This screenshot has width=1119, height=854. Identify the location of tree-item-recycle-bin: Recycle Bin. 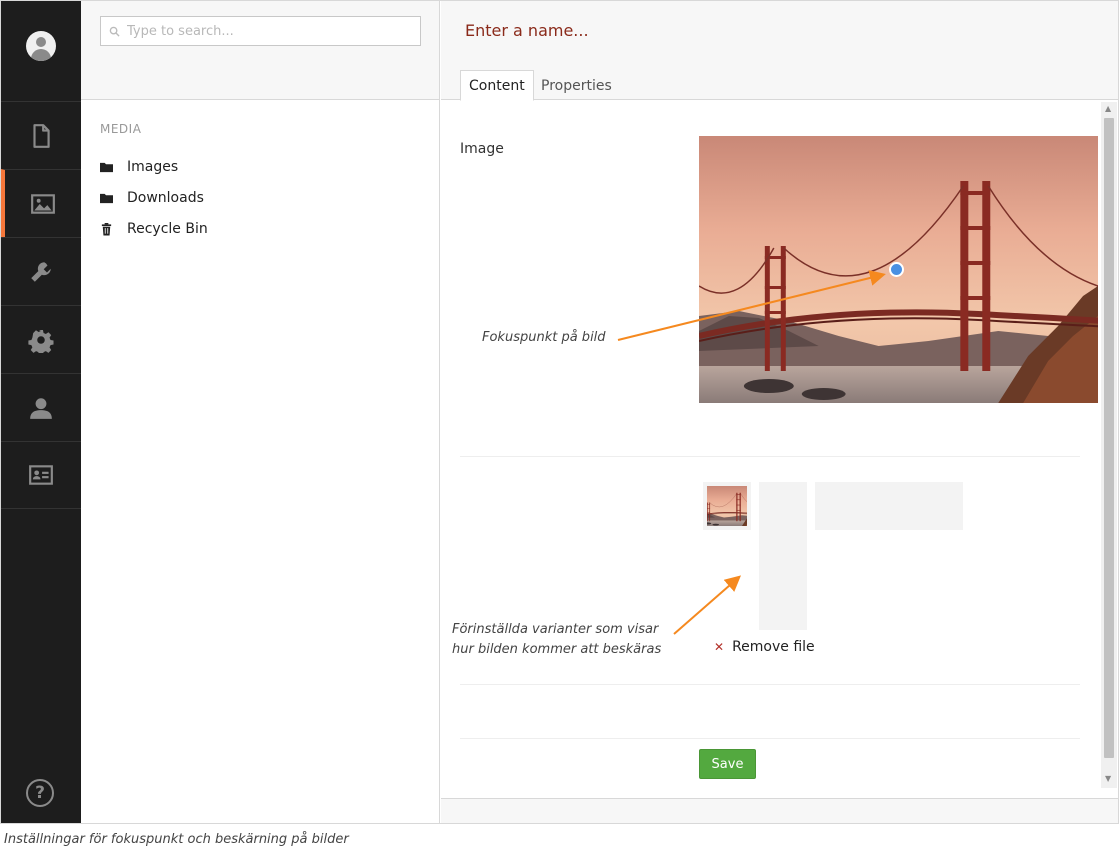
(154, 229).